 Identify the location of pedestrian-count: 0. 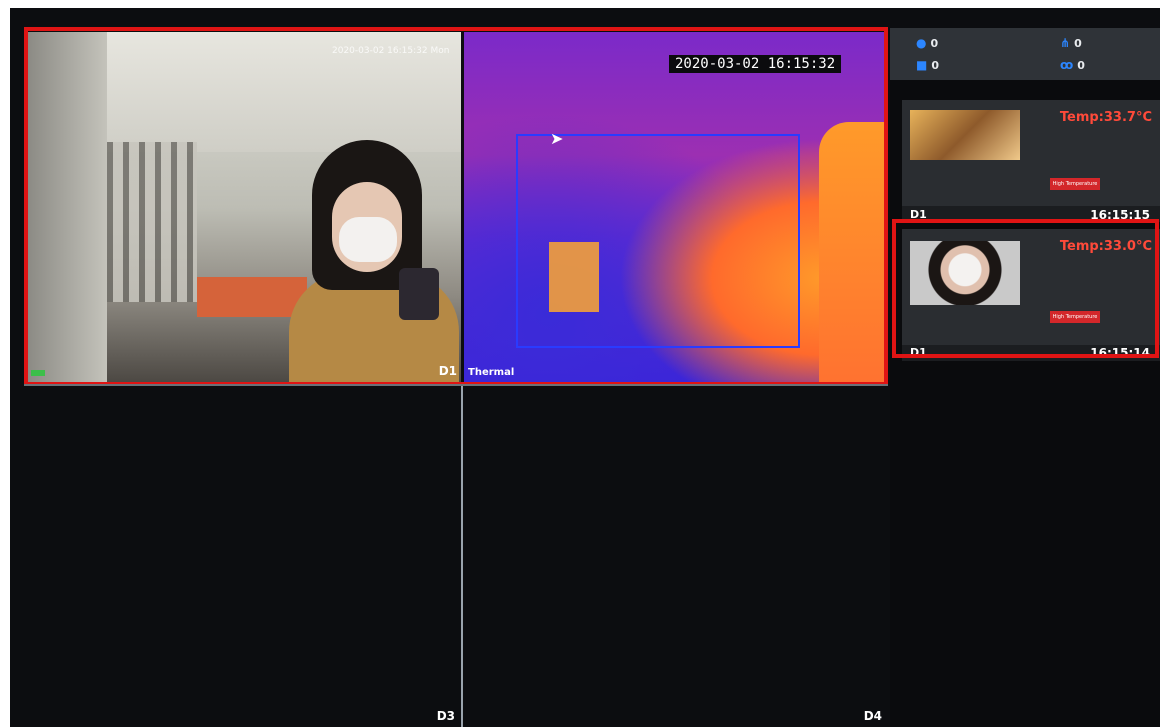
(1078, 43).